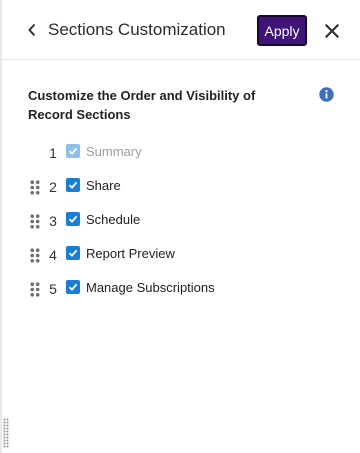  What do you see at coordinates (103, 185) in the screenshot?
I see `section-label: Share` at bounding box center [103, 185].